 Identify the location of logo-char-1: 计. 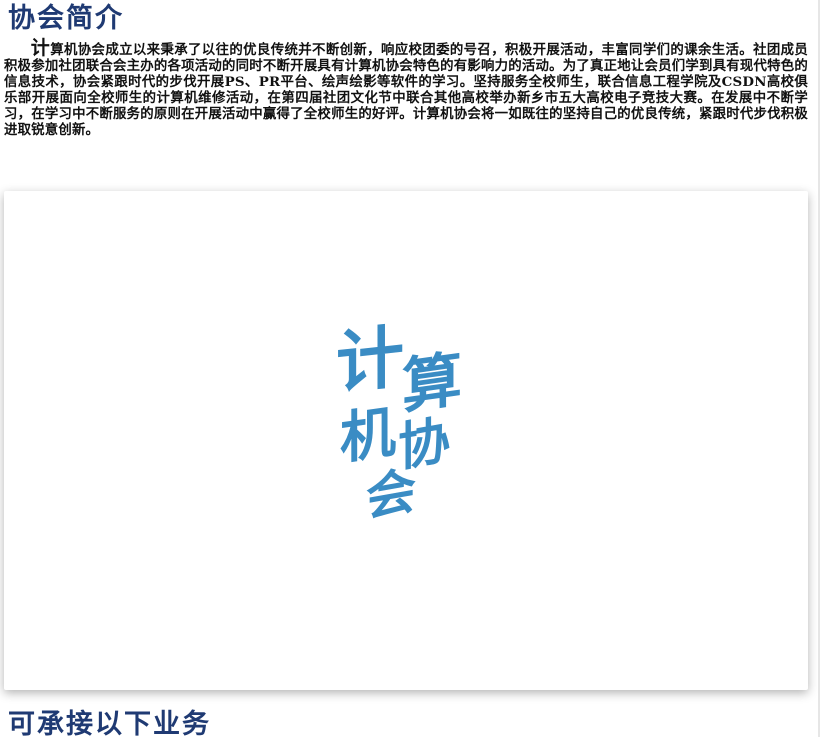
(370, 361).